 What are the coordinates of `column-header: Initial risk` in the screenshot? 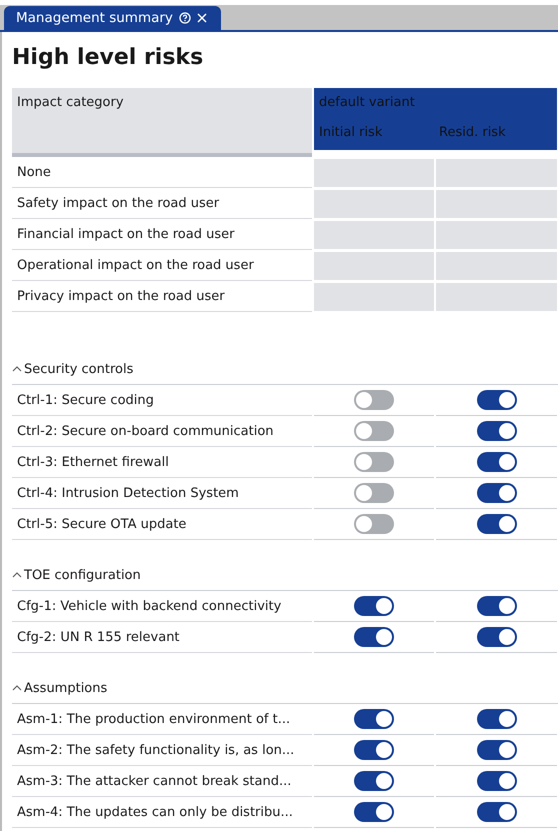 It's located at (351, 133).